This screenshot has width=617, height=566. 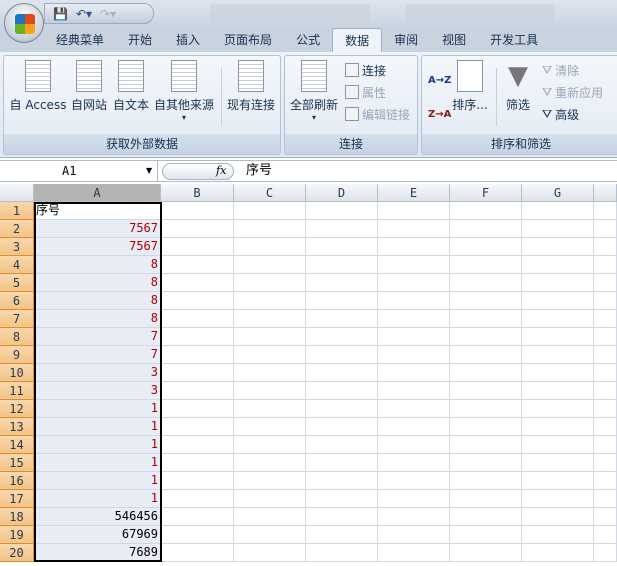 I want to click on cell-A8: 7, so click(x=97, y=337).